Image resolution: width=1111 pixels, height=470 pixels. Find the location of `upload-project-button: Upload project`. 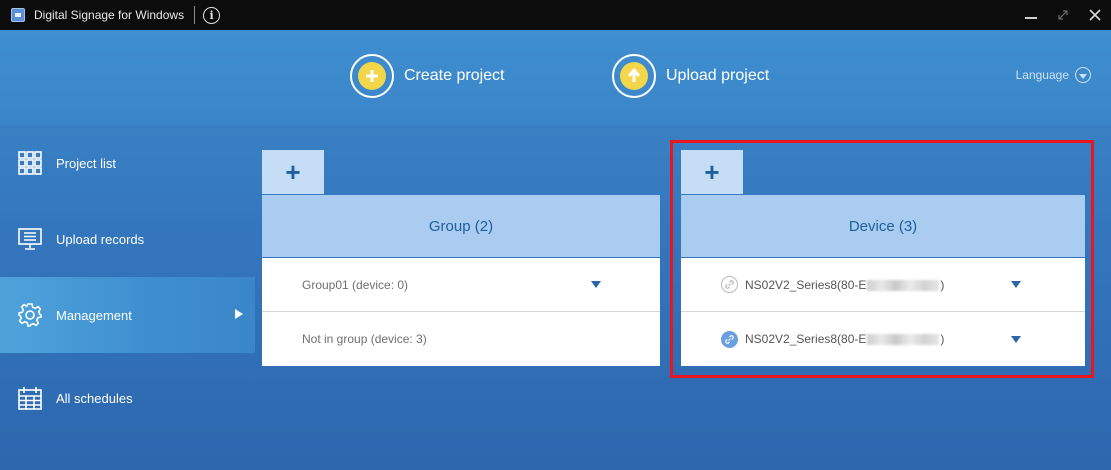

upload-project-button: Upload project is located at coordinates (690, 76).